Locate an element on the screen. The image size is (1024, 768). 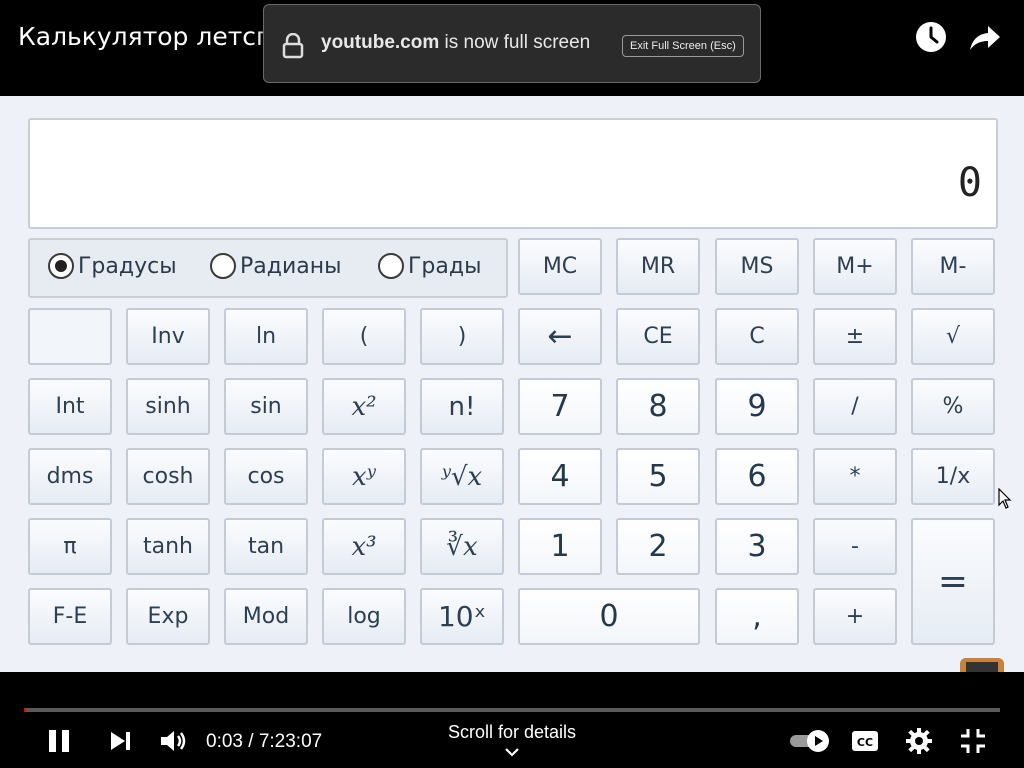
key-sqrt: √ is located at coordinates (953, 336).